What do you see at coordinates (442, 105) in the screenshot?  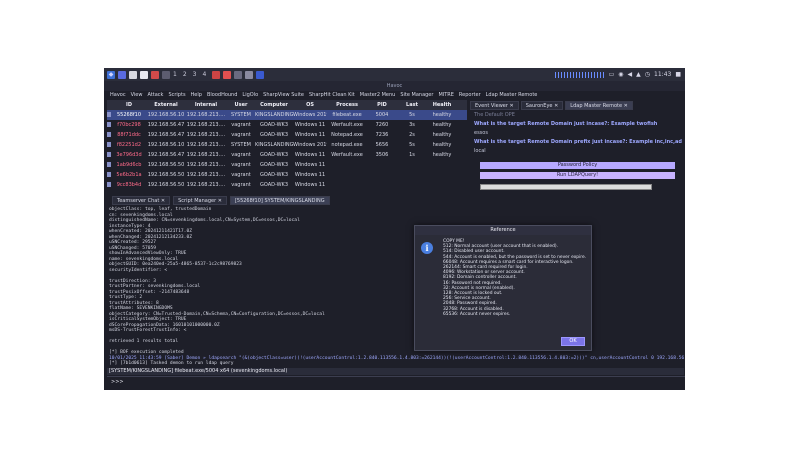 I see `header-health: Health` at bounding box center [442, 105].